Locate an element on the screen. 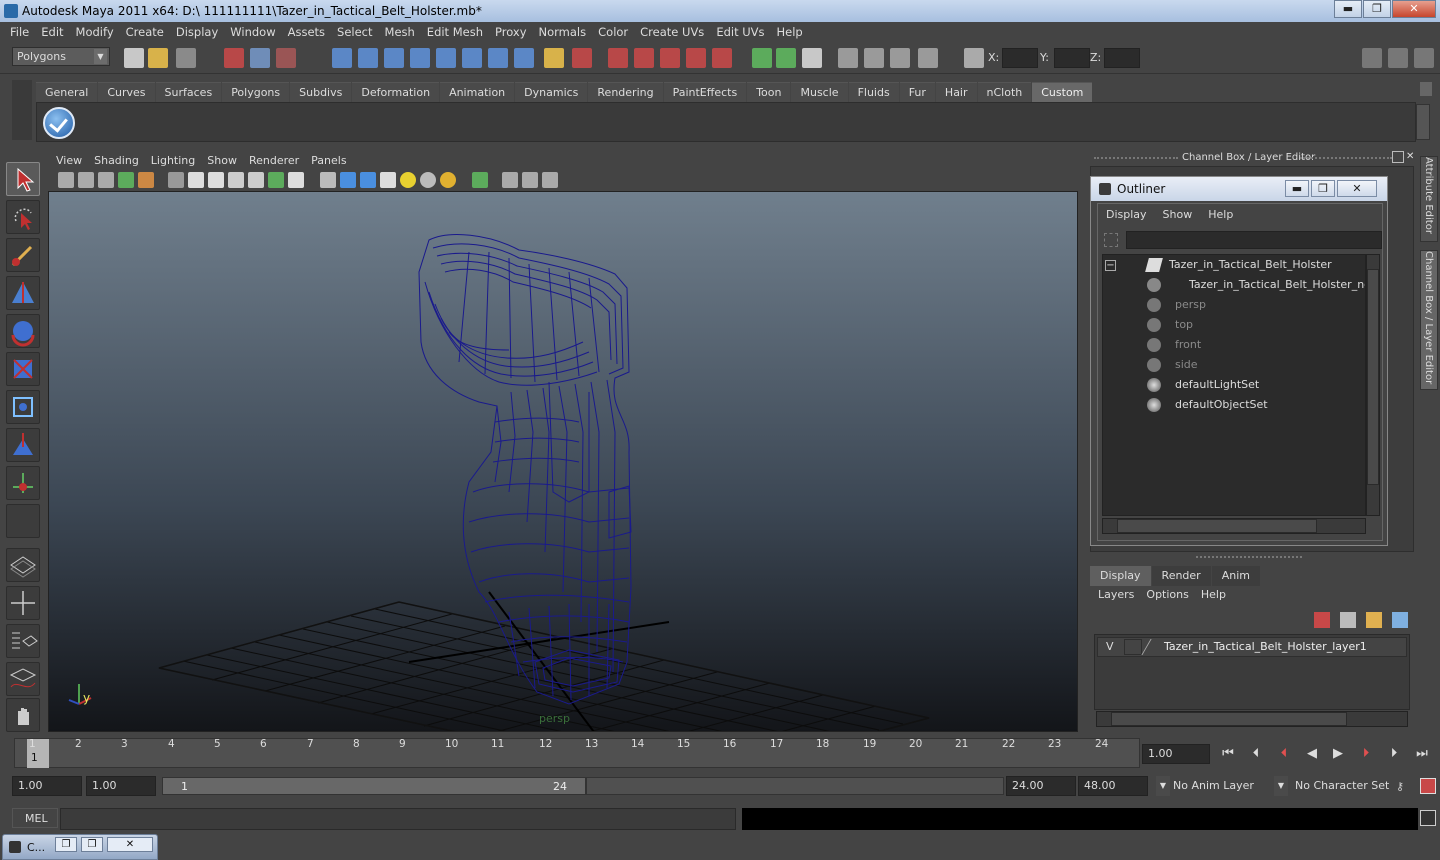 Image resolution: width=1440 pixels, height=860 pixels. shelf-tab-animation: Animation is located at coordinates (477, 92).